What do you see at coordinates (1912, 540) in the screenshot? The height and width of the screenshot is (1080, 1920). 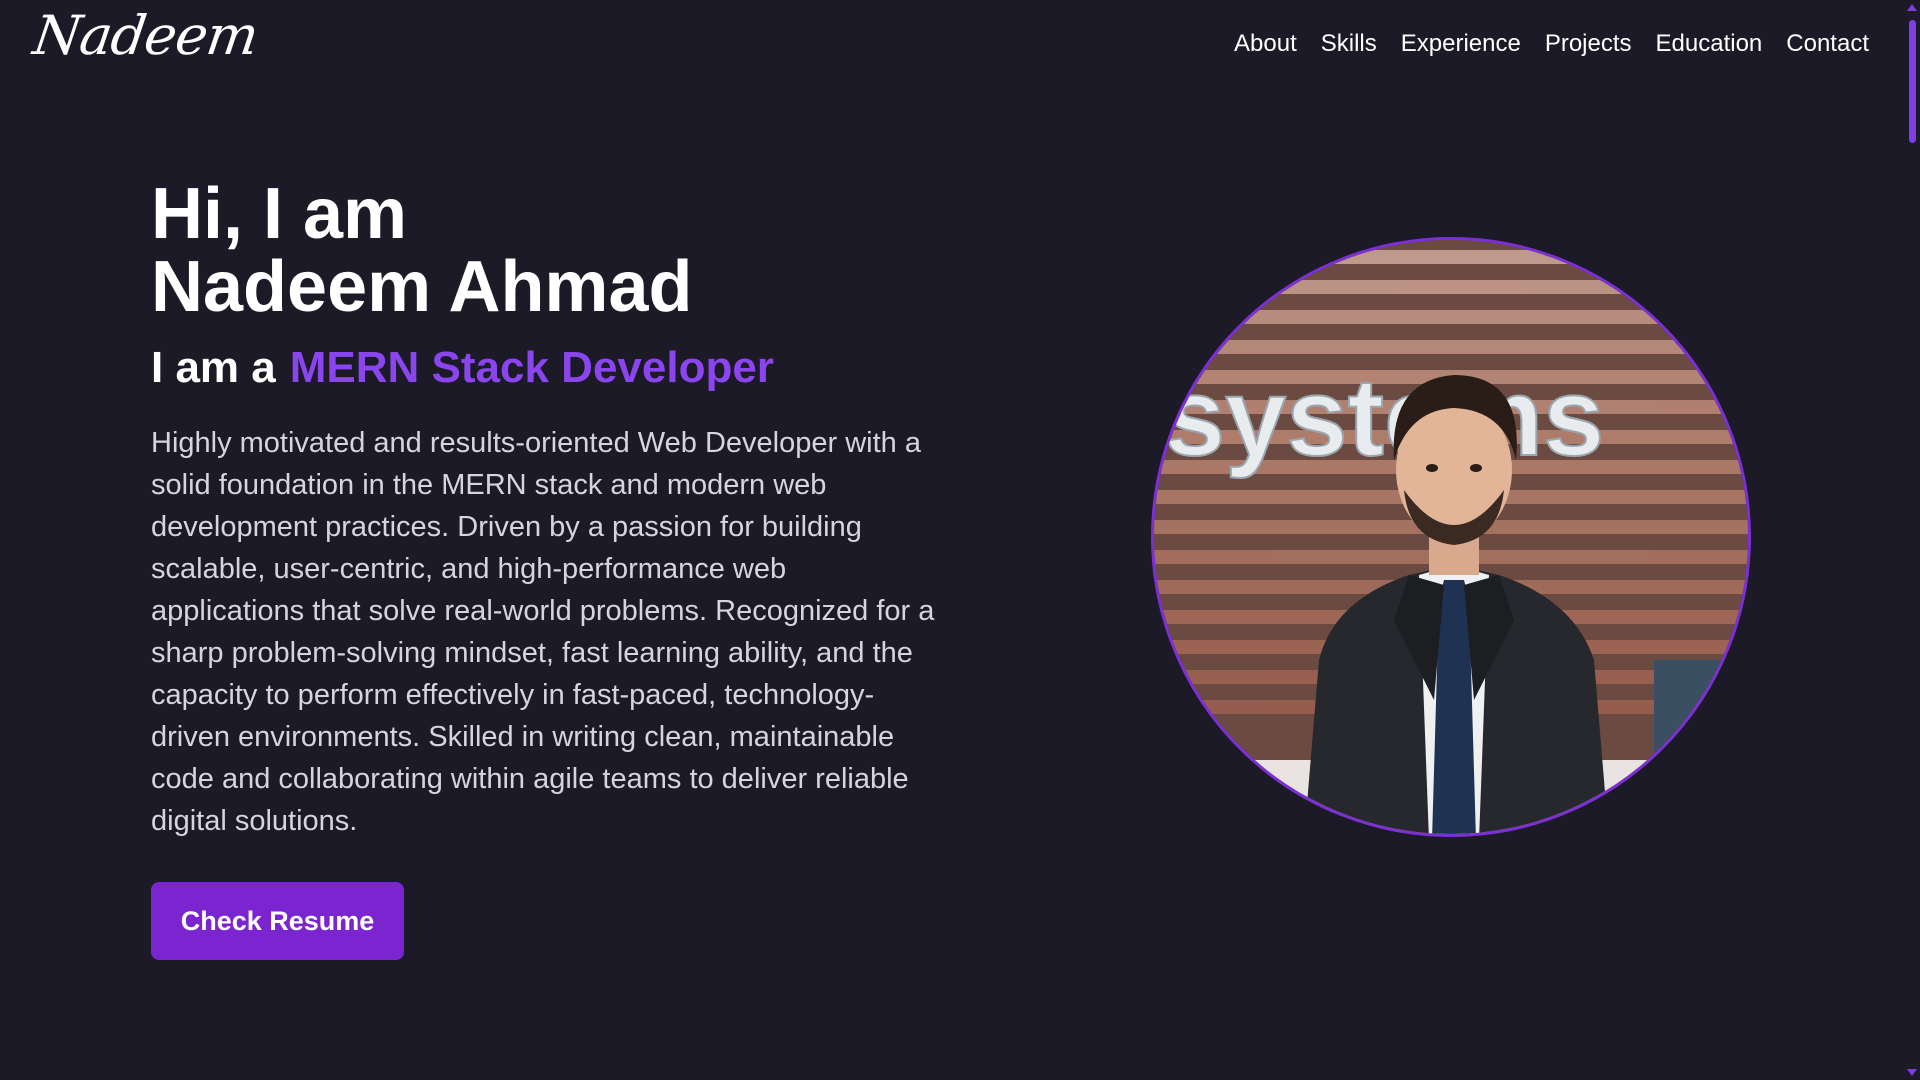 I see `page-scrollbar` at bounding box center [1912, 540].